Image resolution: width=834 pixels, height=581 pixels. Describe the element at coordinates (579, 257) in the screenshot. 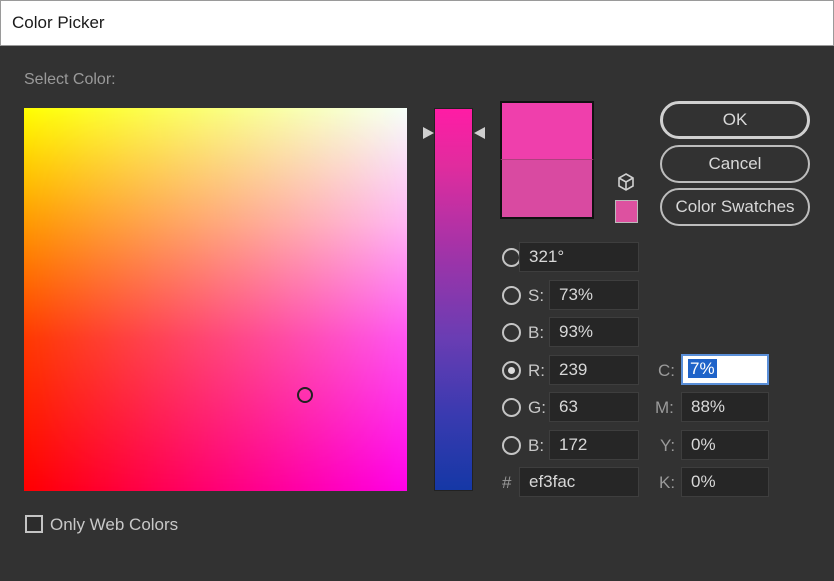

I see `hue-input: 321°` at that location.